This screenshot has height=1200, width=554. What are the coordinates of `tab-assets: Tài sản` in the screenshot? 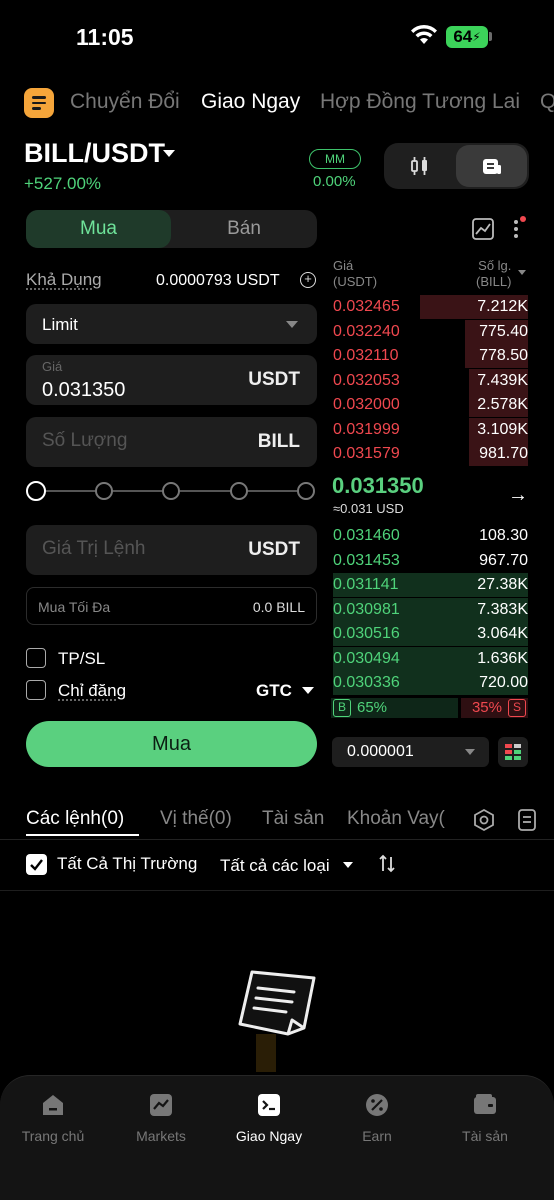 It's located at (293, 819).